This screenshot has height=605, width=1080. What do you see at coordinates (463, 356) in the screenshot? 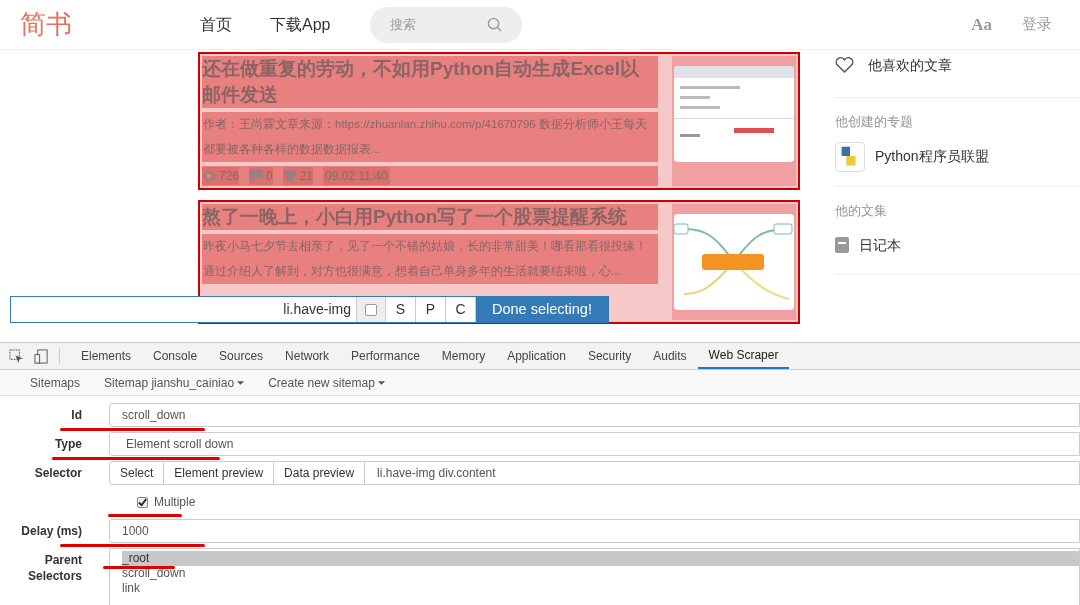
I see `devtools-tab: Memory` at bounding box center [463, 356].